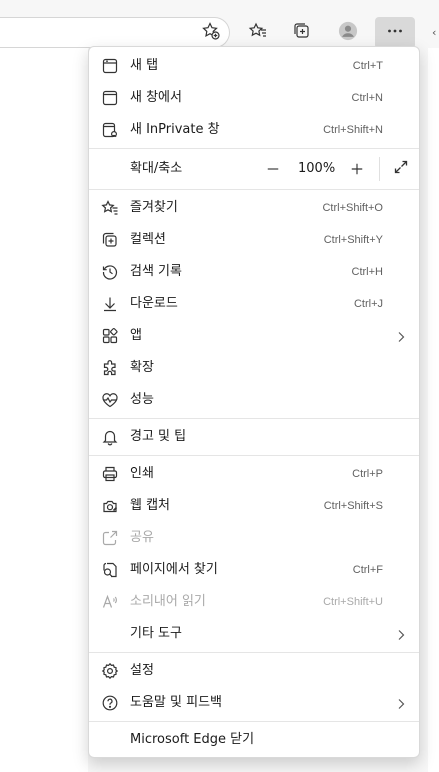 This screenshot has height=772, width=439. What do you see at coordinates (254, 304) in the screenshot?
I see `menu-item-downloads: 다운로드 Ctrl+J` at bounding box center [254, 304].